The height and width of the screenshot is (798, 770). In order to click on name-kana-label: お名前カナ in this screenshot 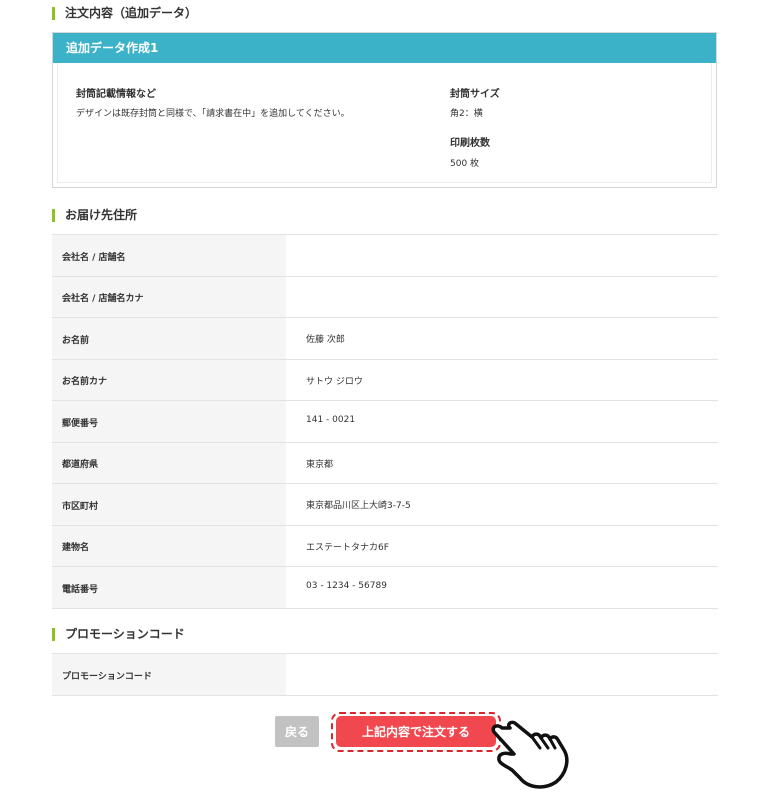, I will do `click(169, 379)`.